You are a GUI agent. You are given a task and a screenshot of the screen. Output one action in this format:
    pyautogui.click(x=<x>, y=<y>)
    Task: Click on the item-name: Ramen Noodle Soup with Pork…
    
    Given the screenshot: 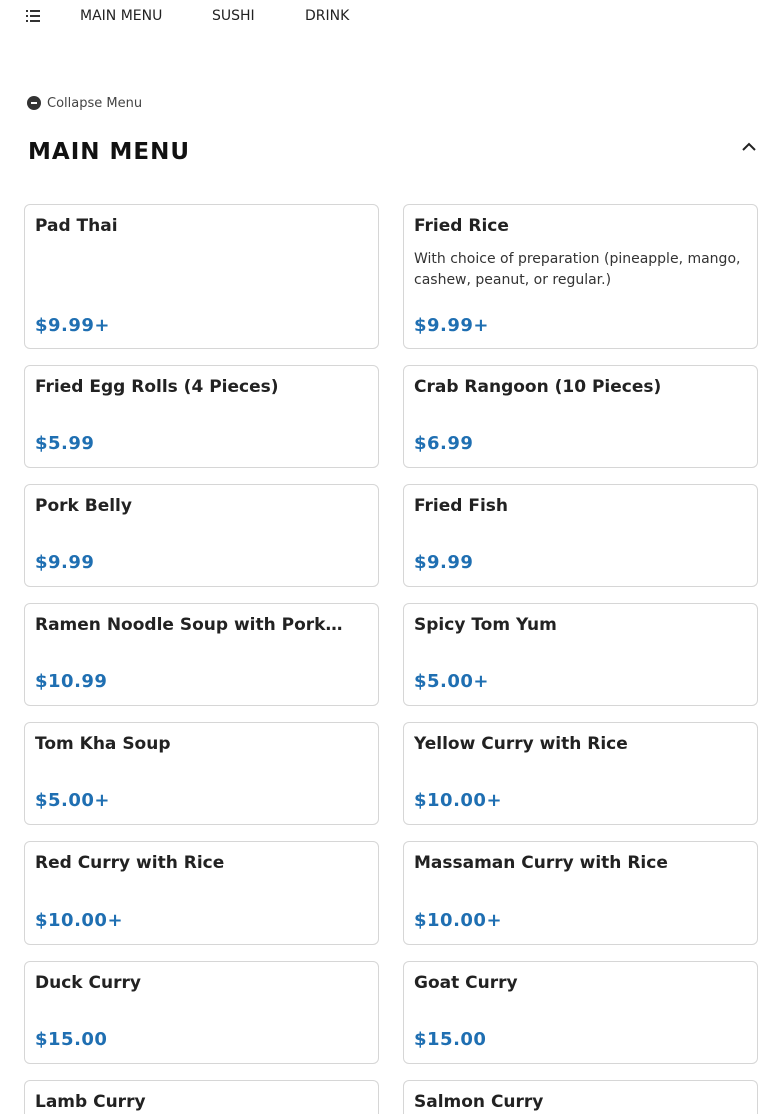 What is the action you would take?
    pyautogui.click(x=189, y=625)
    